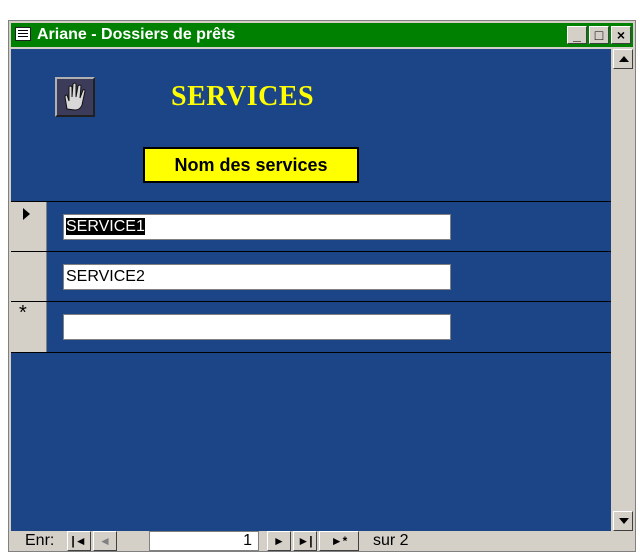 The height and width of the screenshot is (552, 640). I want to click on form-title: SERVICES, so click(243, 96).